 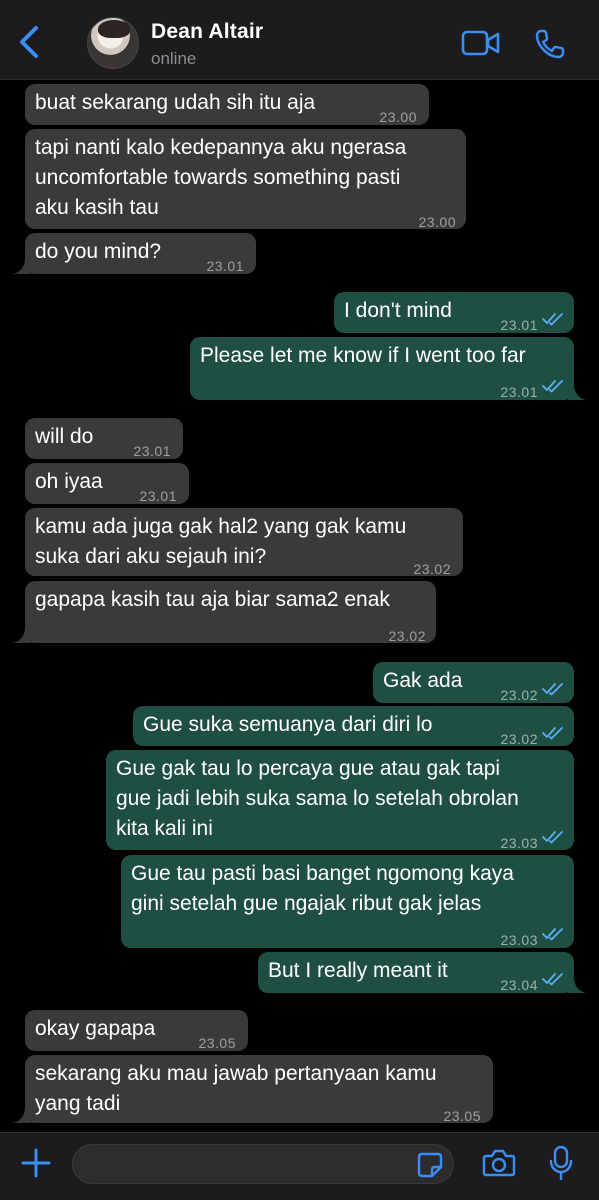 What do you see at coordinates (519, 985) in the screenshot?
I see `message-time: 23.04` at bounding box center [519, 985].